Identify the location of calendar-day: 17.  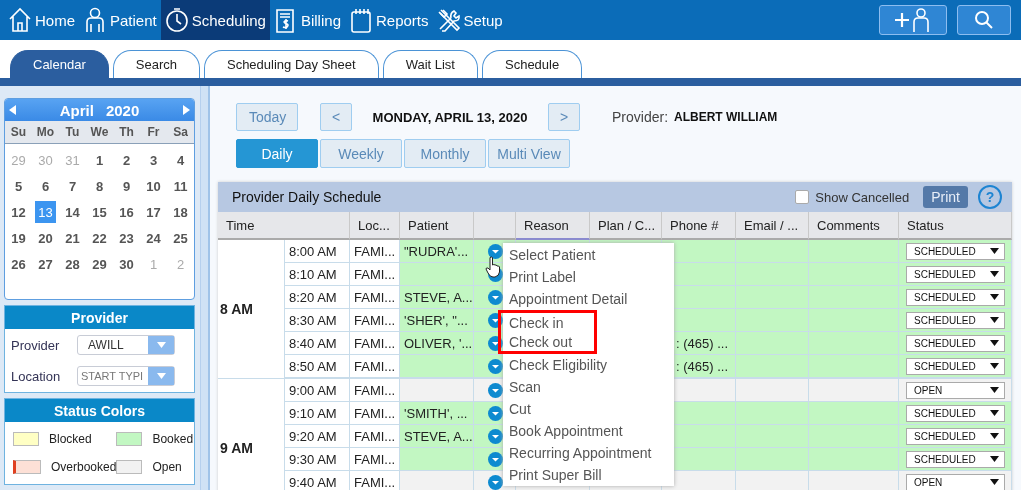
(153, 212).